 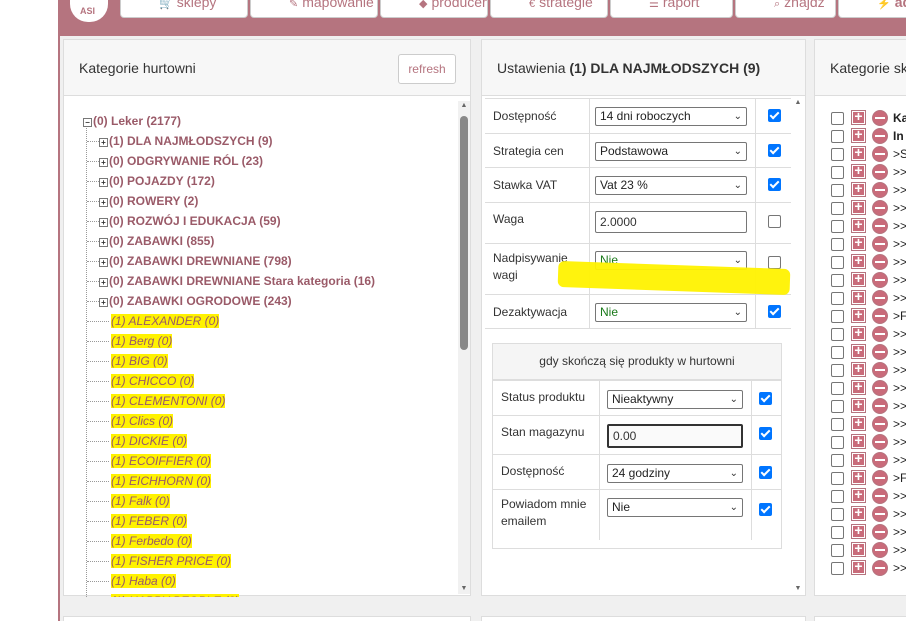 I want to click on tree-node: (1) EICHHORN (0), so click(x=161, y=481).